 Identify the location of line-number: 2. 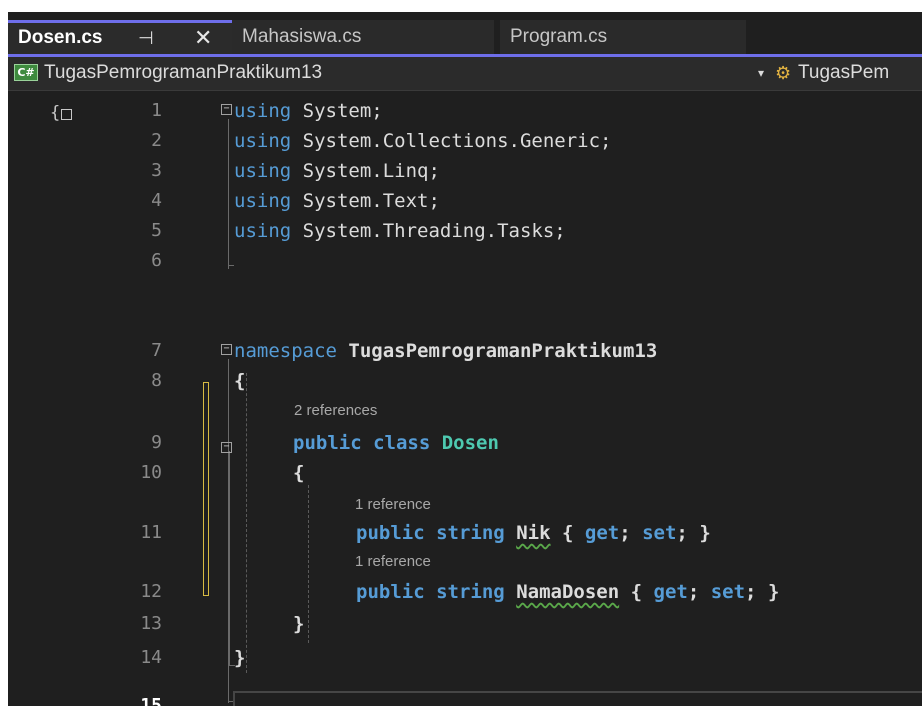
(156, 140).